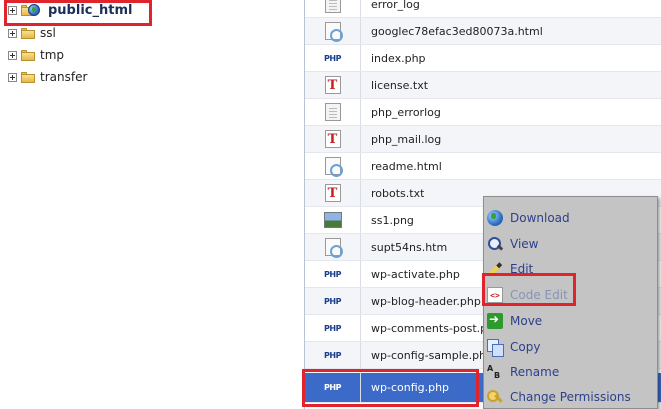  I want to click on file-name: wp-blog-header.php, so click(426, 301).